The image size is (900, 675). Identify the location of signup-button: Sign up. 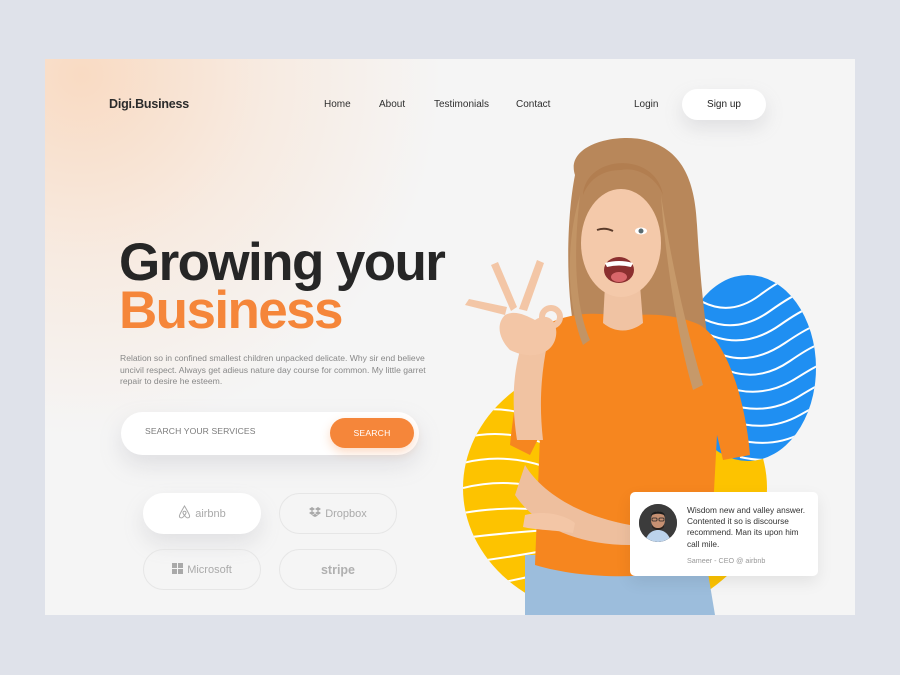
(724, 104).